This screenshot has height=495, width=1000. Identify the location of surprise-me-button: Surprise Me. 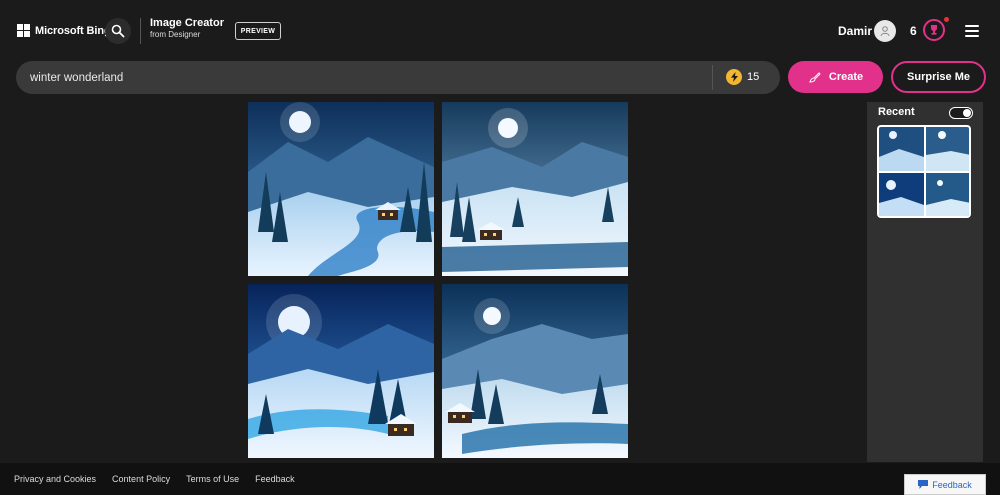
(938, 77).